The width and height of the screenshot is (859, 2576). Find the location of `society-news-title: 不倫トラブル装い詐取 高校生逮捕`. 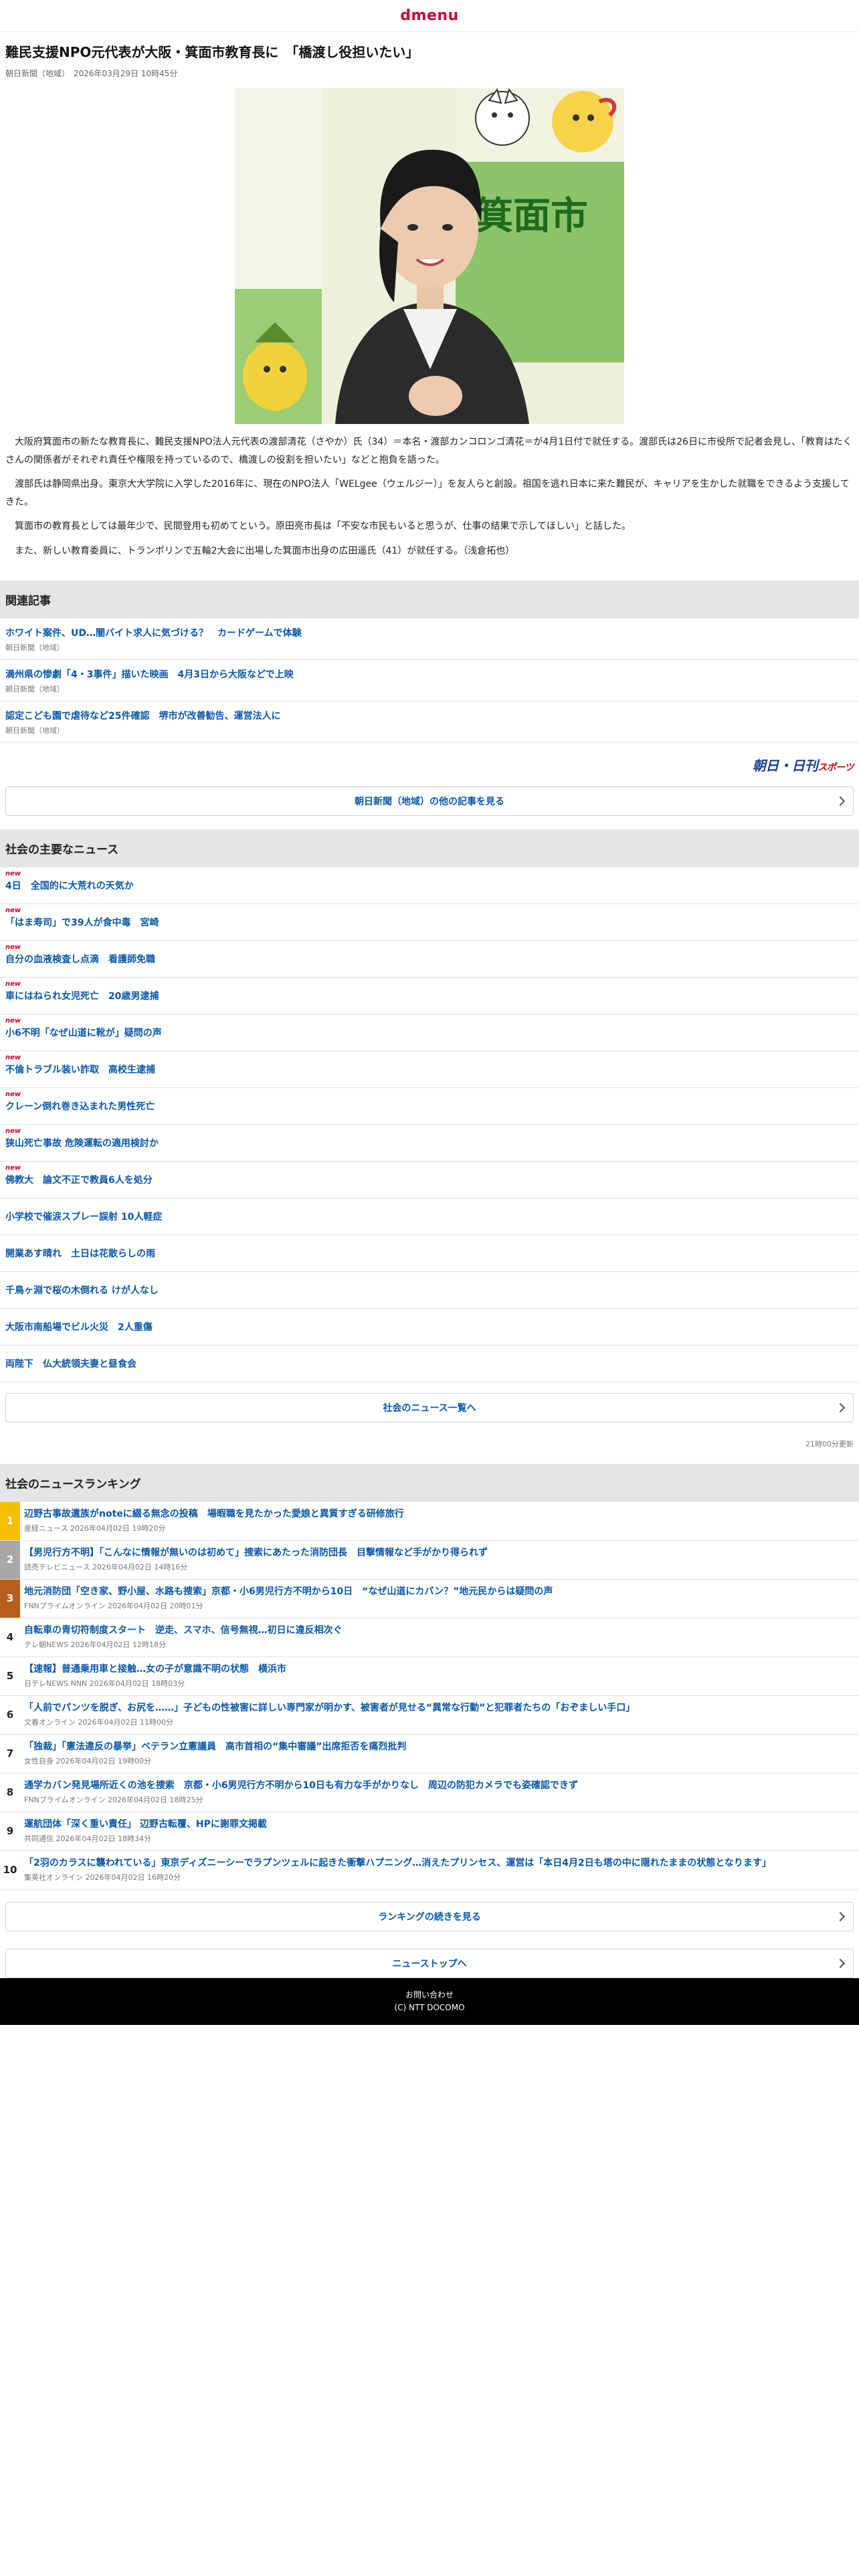

society-news-title: 不倫トラブル装い詐取 高校生逮捕 is located at coordinates (429, 1070).